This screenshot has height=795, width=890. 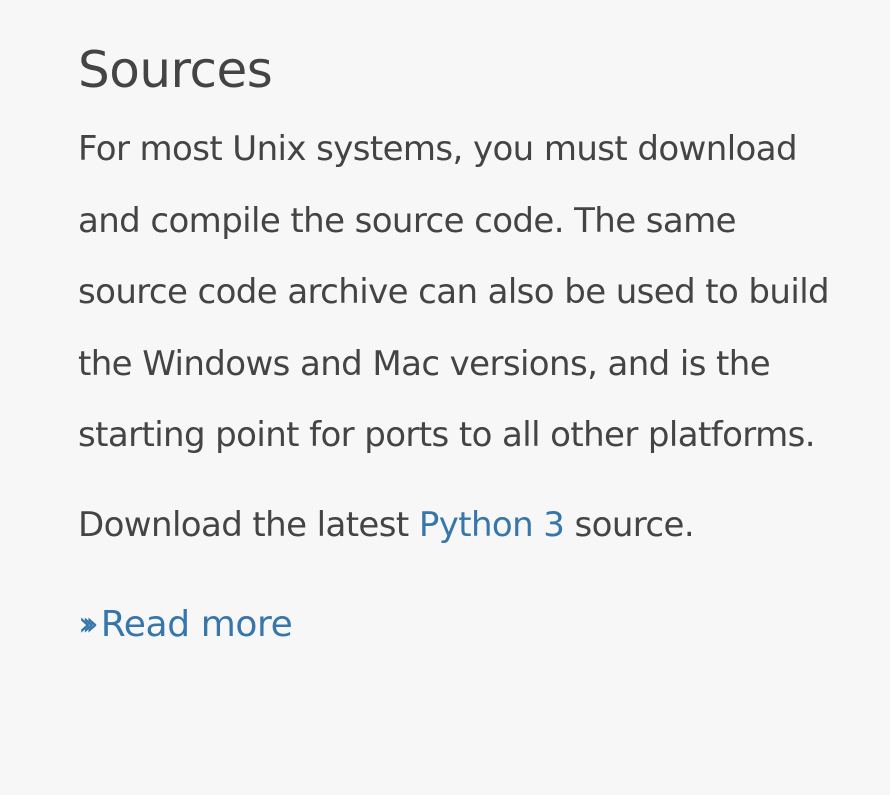 What do you see at coordinates (248, 524) in the screenshot?
I see `download-prefix-text: Download the latest` at bounding box center [248, 524].